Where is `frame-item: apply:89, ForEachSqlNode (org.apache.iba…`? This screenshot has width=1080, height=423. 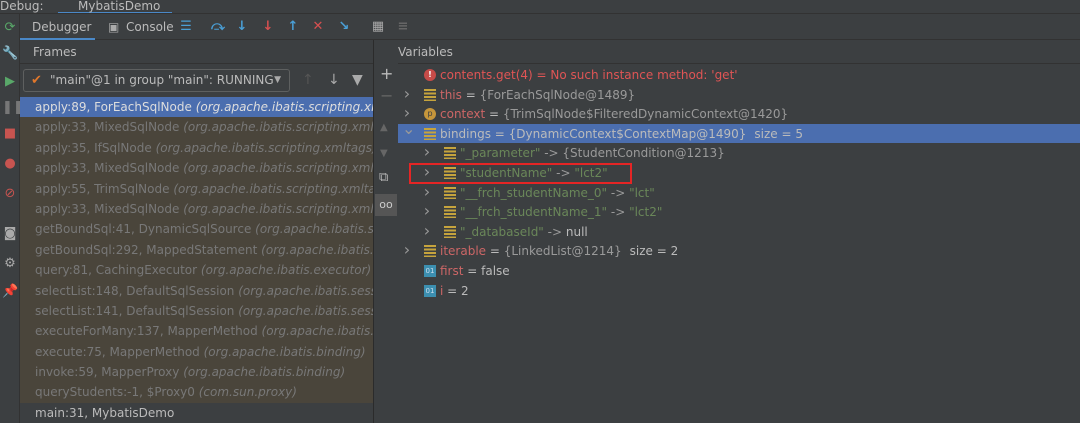
frame-item: apply:89, ForEachSqlNode (org.apache.iba… is located at coordinates (196, 107).